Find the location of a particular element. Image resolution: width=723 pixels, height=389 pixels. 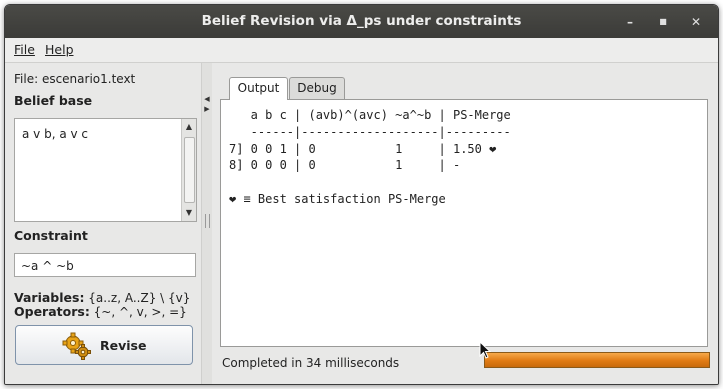

belief-base-heading: Belief base is located at coordinates (53, 100).